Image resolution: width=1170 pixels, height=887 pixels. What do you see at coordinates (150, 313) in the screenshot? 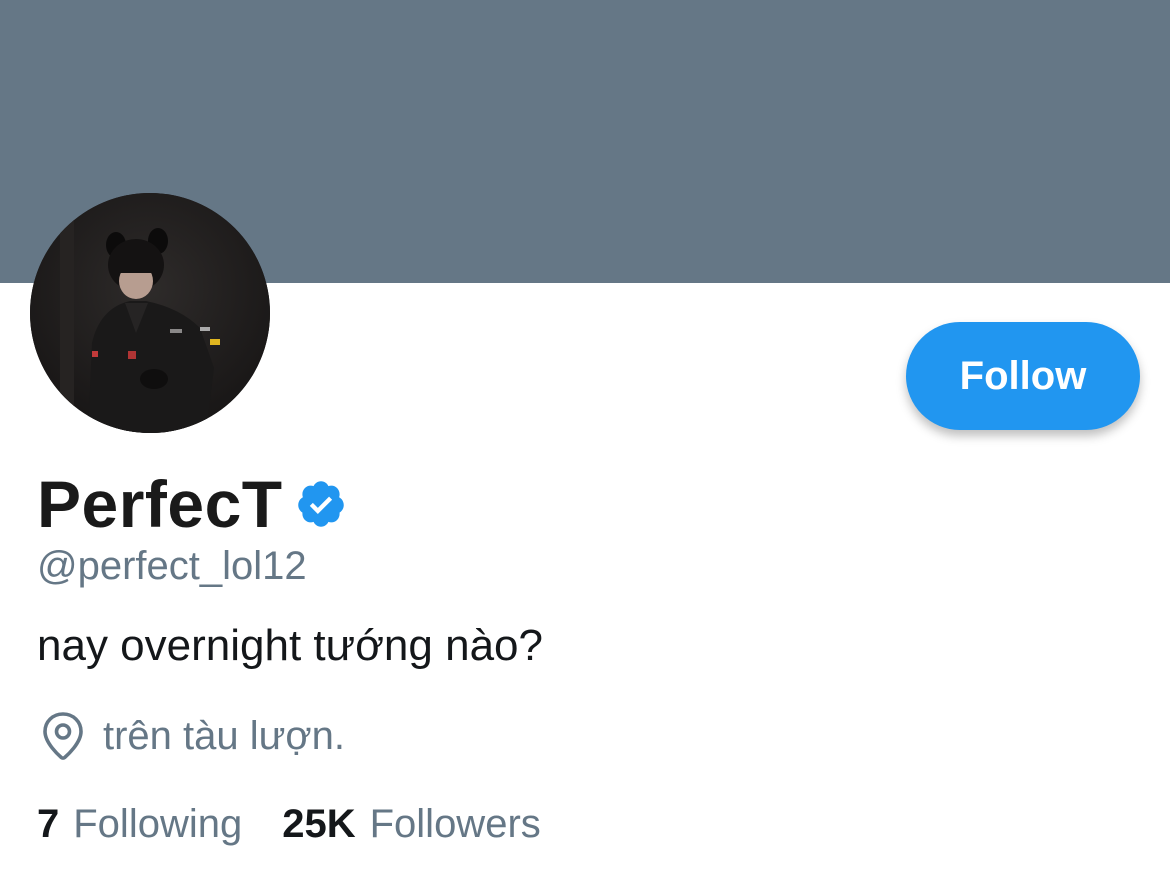
I see `avatar` at bounding box center [150, 313].